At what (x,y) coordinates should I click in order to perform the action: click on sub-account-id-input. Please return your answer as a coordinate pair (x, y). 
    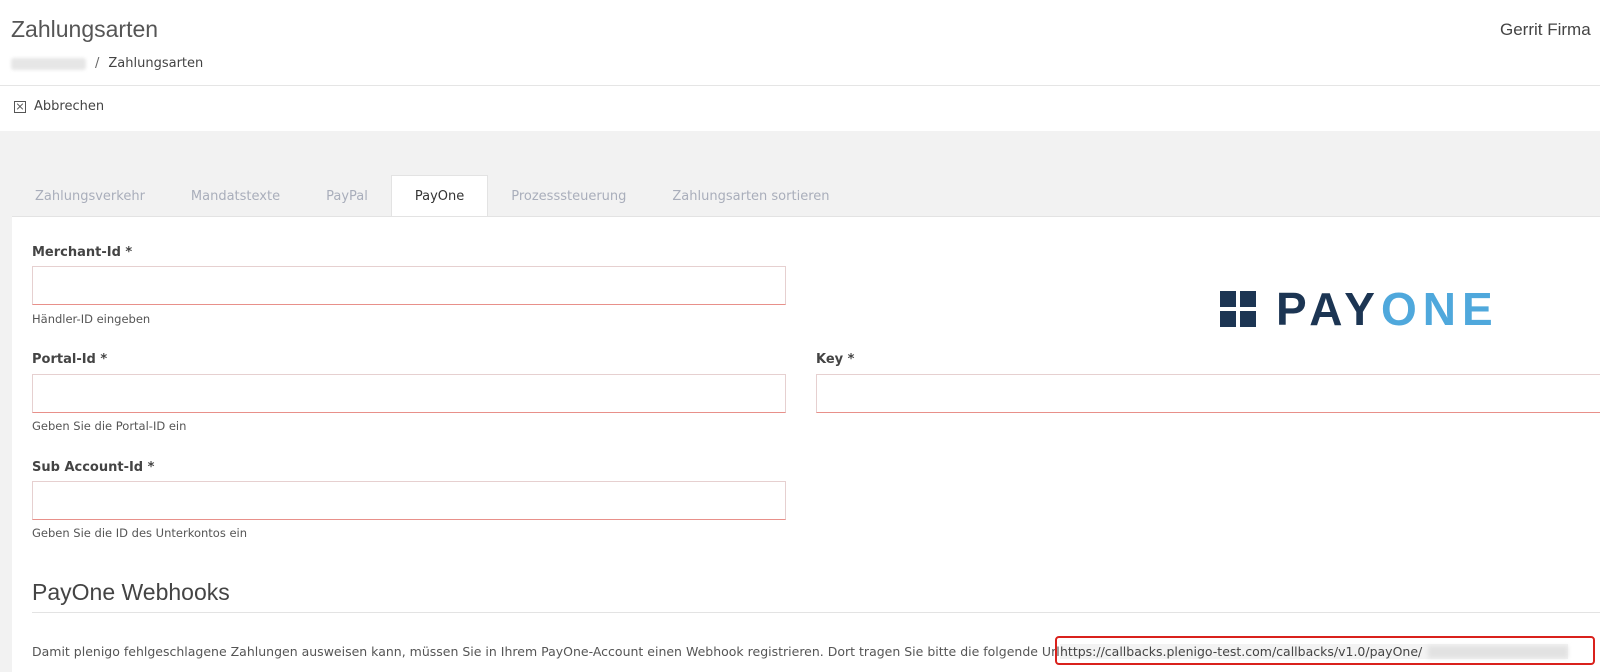
    Looking at the image, I should click on (409, 500).